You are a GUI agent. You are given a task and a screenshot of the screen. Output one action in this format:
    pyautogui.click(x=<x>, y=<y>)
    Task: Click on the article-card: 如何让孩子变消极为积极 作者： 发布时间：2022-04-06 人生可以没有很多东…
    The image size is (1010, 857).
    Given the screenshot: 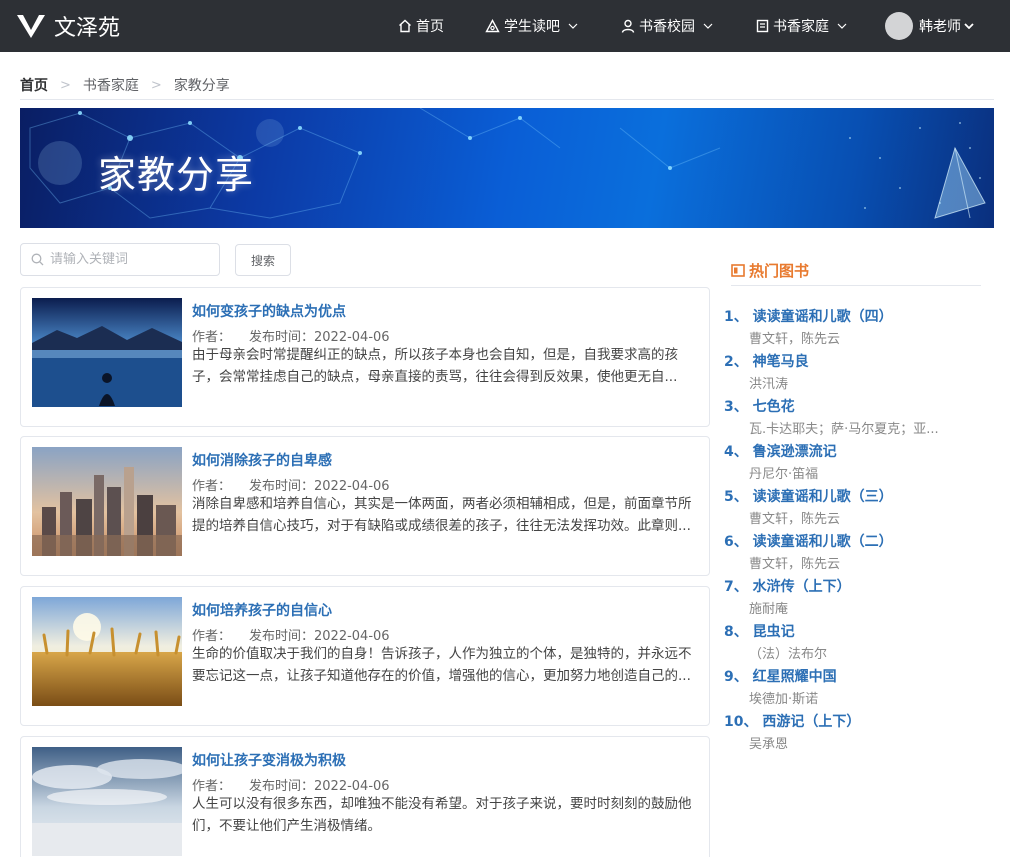 What is the action you would take?
    pyautogui.click(x=365, y=796)
    